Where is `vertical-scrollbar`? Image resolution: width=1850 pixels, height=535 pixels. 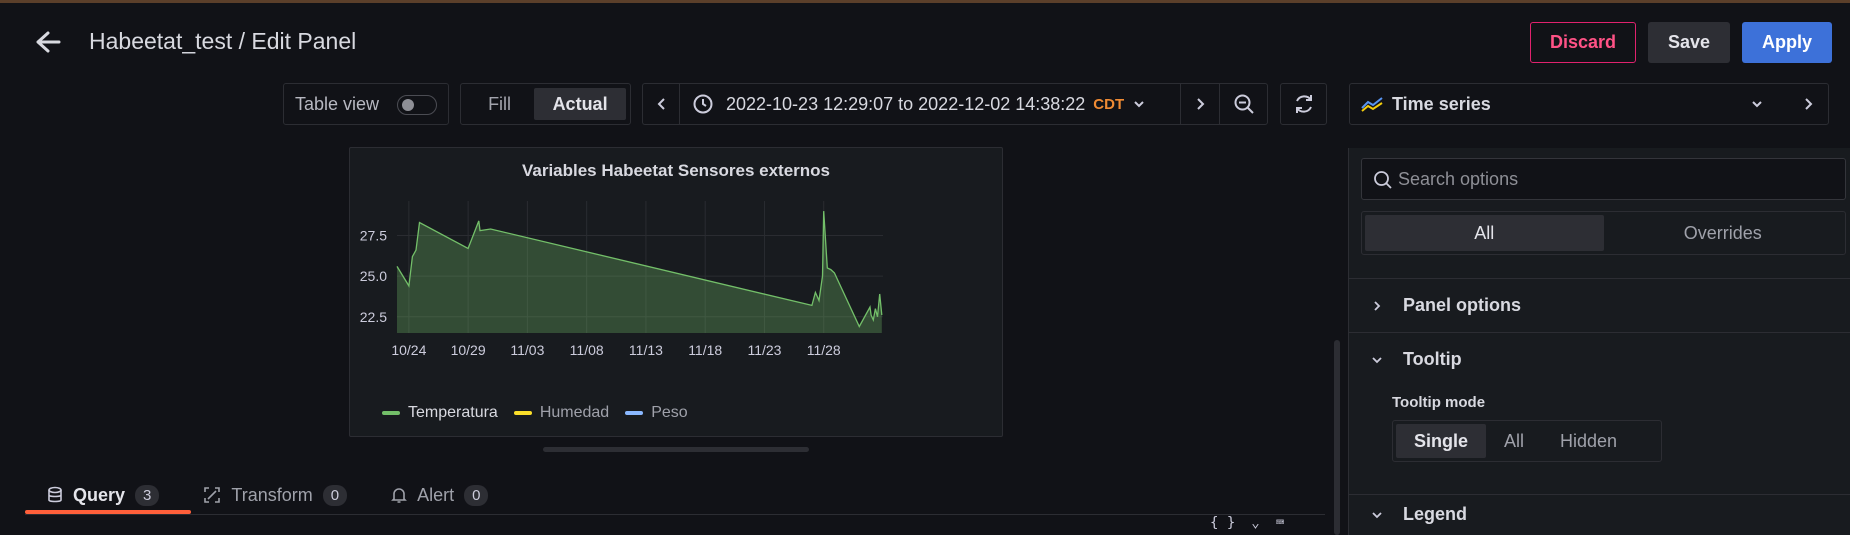 vertical-scrollbar is located at coordinates (1337, 437).